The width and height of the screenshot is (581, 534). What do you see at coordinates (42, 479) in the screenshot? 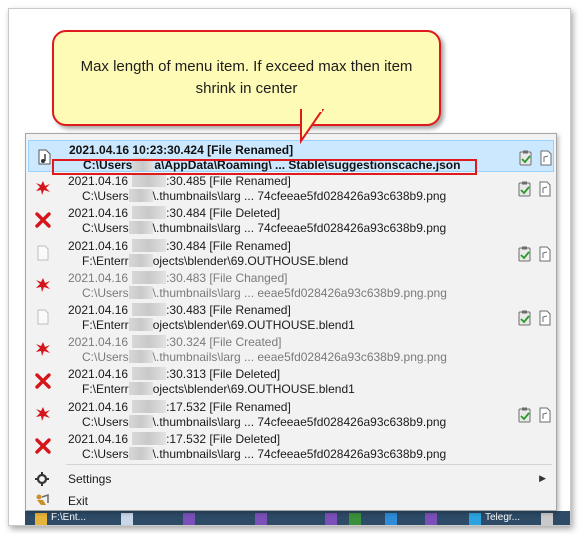
I see `gear-icon` at bounding box center [42, 479].